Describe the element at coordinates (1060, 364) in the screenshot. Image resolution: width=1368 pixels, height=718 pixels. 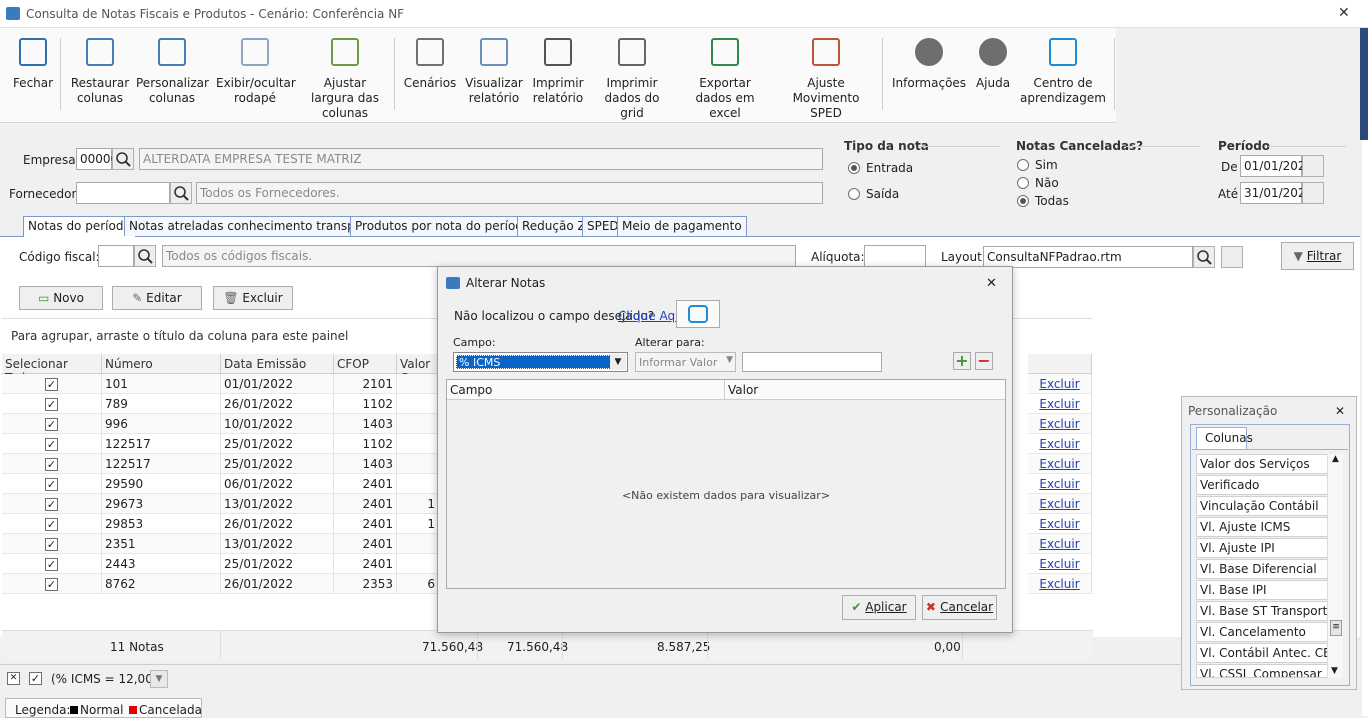
I see `column-header` at that location.